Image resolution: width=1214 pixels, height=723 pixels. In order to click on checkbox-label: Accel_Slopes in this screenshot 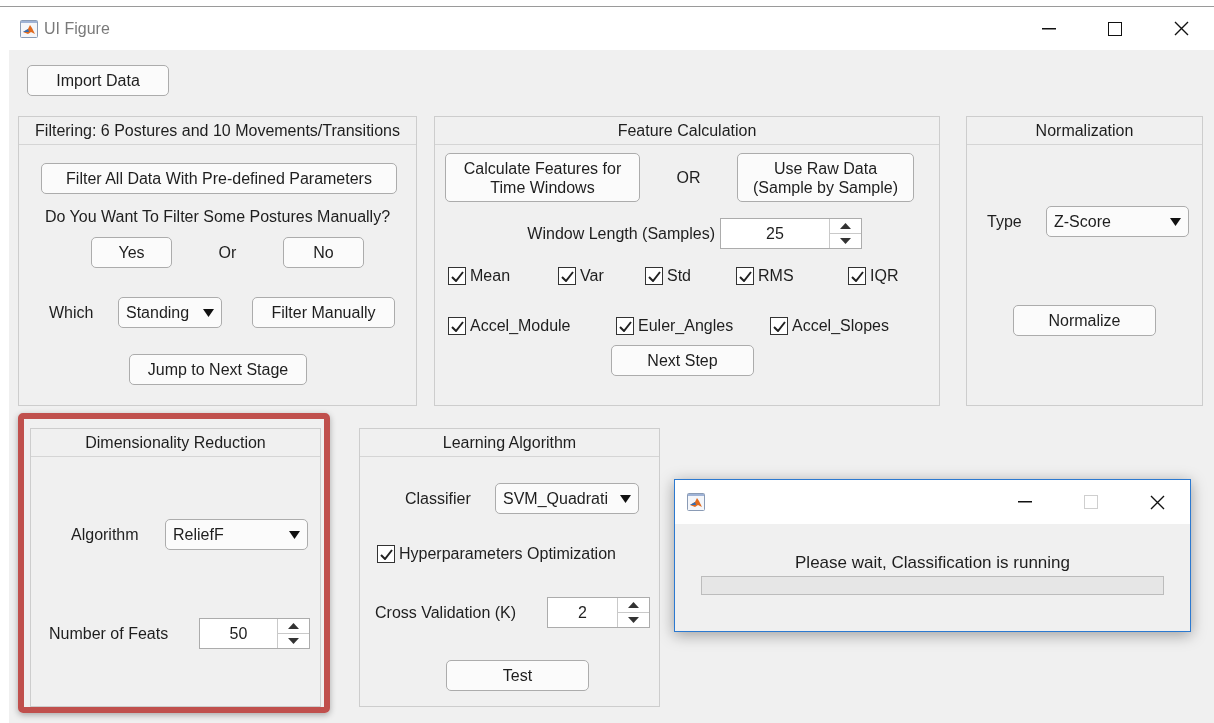, I will do `click(840, 326)`.